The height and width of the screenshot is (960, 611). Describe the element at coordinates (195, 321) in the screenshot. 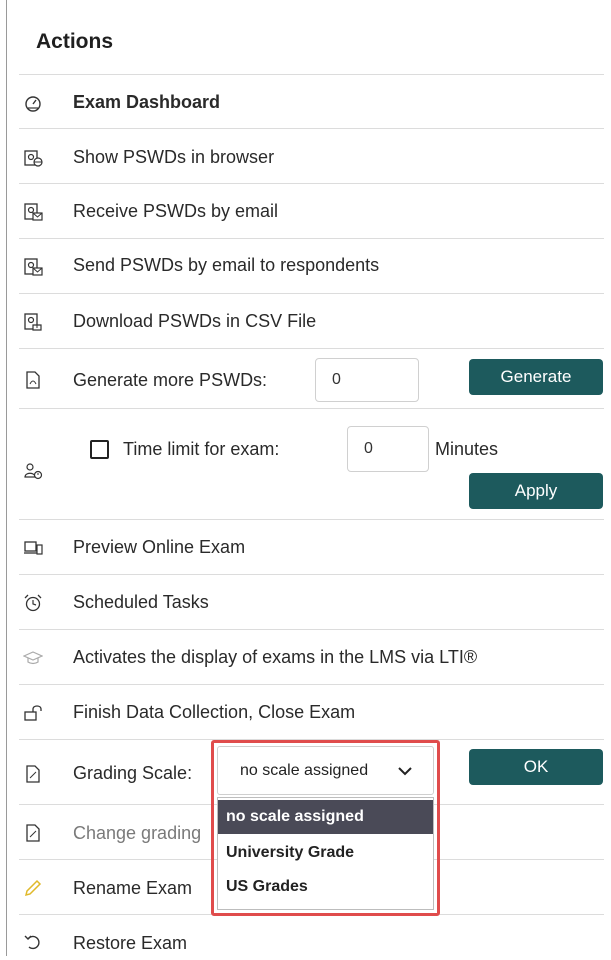

I see `action-label: Download PSWDs in CSV File` at that location.